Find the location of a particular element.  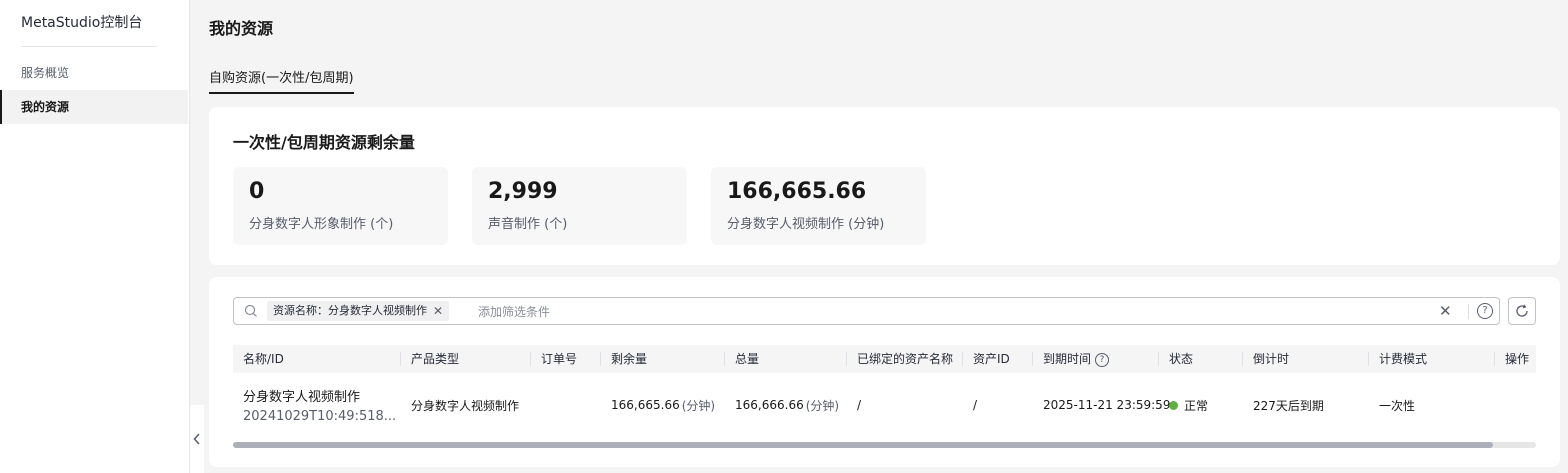

search-bar: 资源名称：分身数字人视频制作 ✕ 添加筛选条件 ✕ ? is located at coordinates (866, 311).